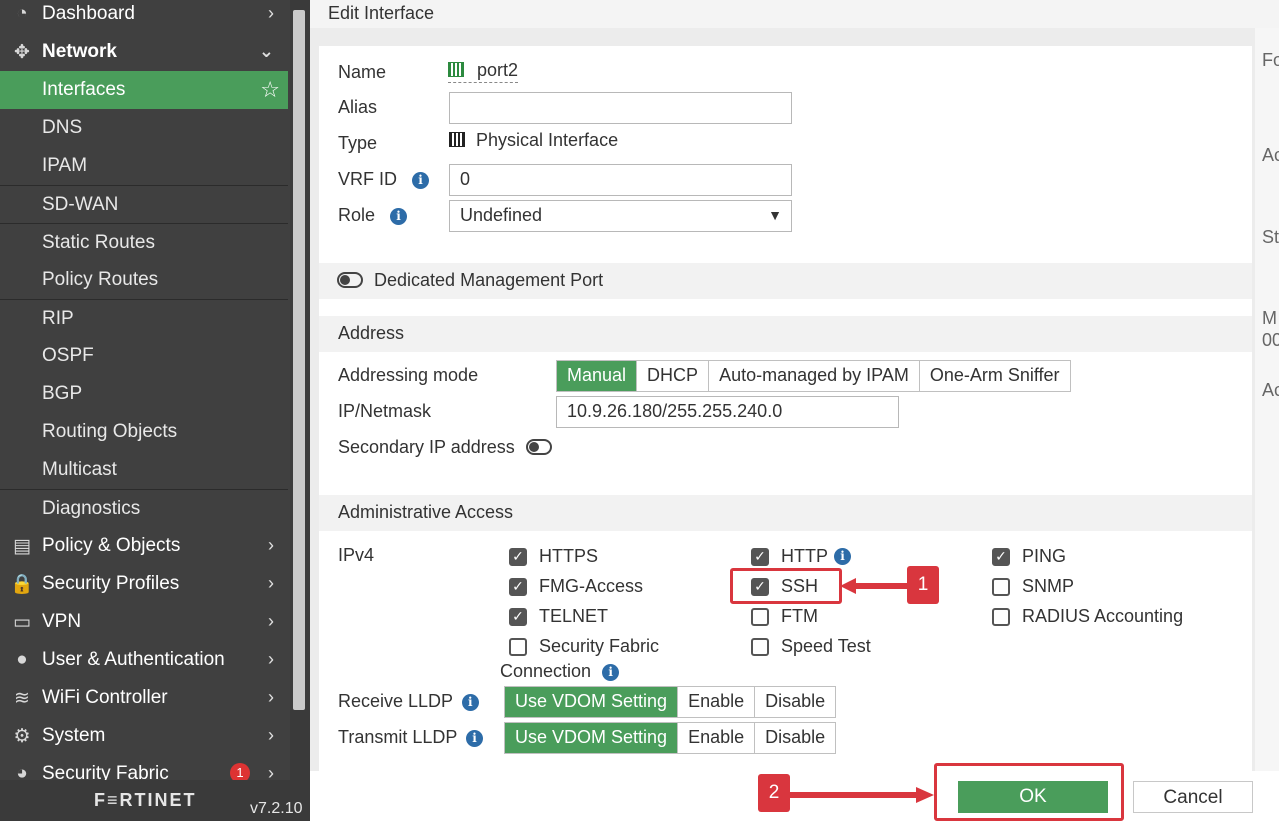 The height and width of the screenshot is (821, 1279). Describe the element at coordinates (381, 13) in the screenshot. I see `dialog-title: Edit Interface` at that location.